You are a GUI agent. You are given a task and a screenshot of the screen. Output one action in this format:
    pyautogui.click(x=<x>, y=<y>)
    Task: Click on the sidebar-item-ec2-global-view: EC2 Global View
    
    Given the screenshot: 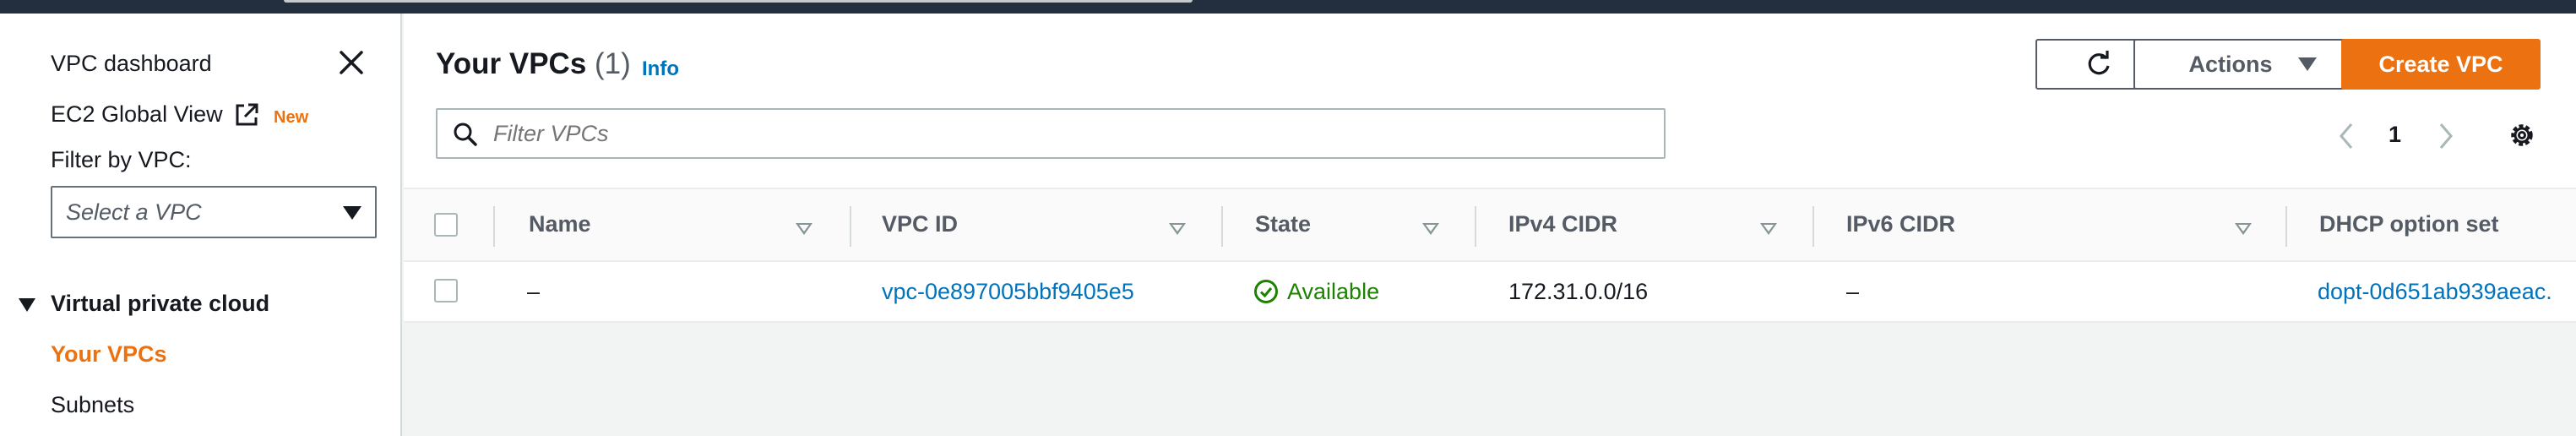 What is the action you would take?
    pyautogui.click(x=137, y=114)
    